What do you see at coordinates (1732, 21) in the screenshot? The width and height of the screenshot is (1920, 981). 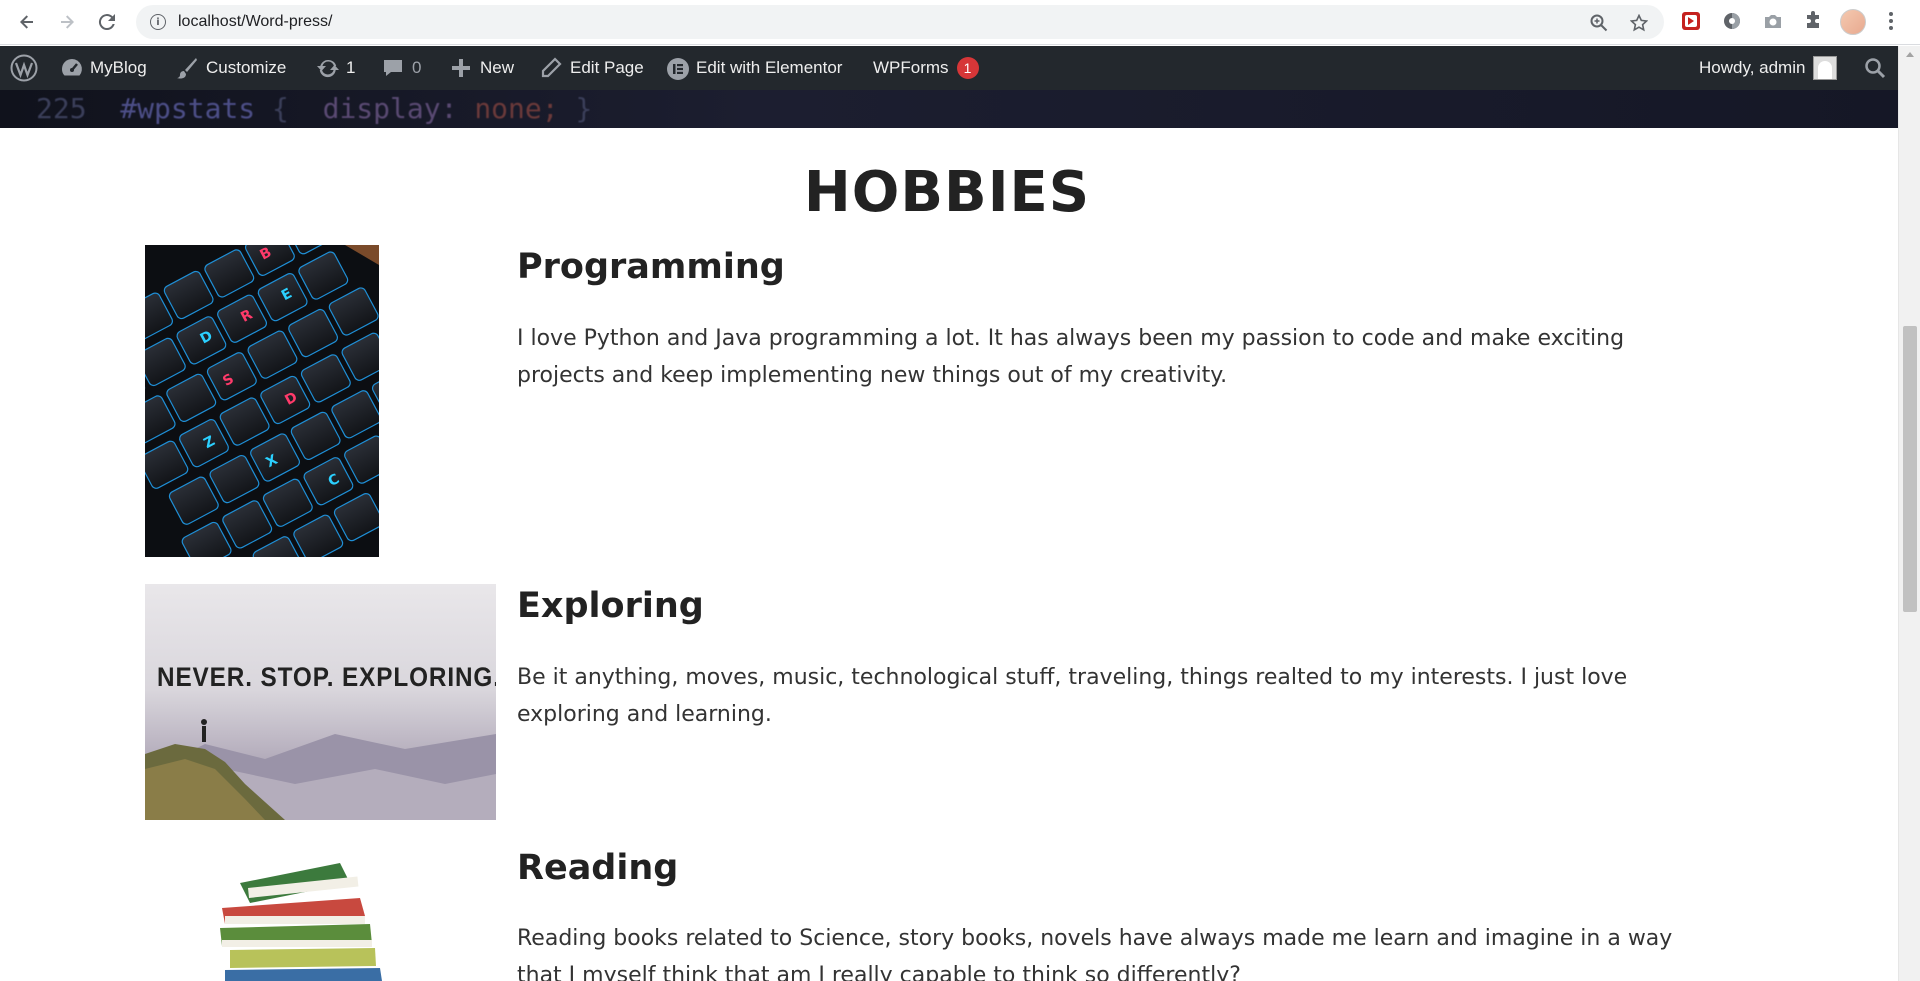 I see `extension-circle-icon` at bounding box center [1732, 21].